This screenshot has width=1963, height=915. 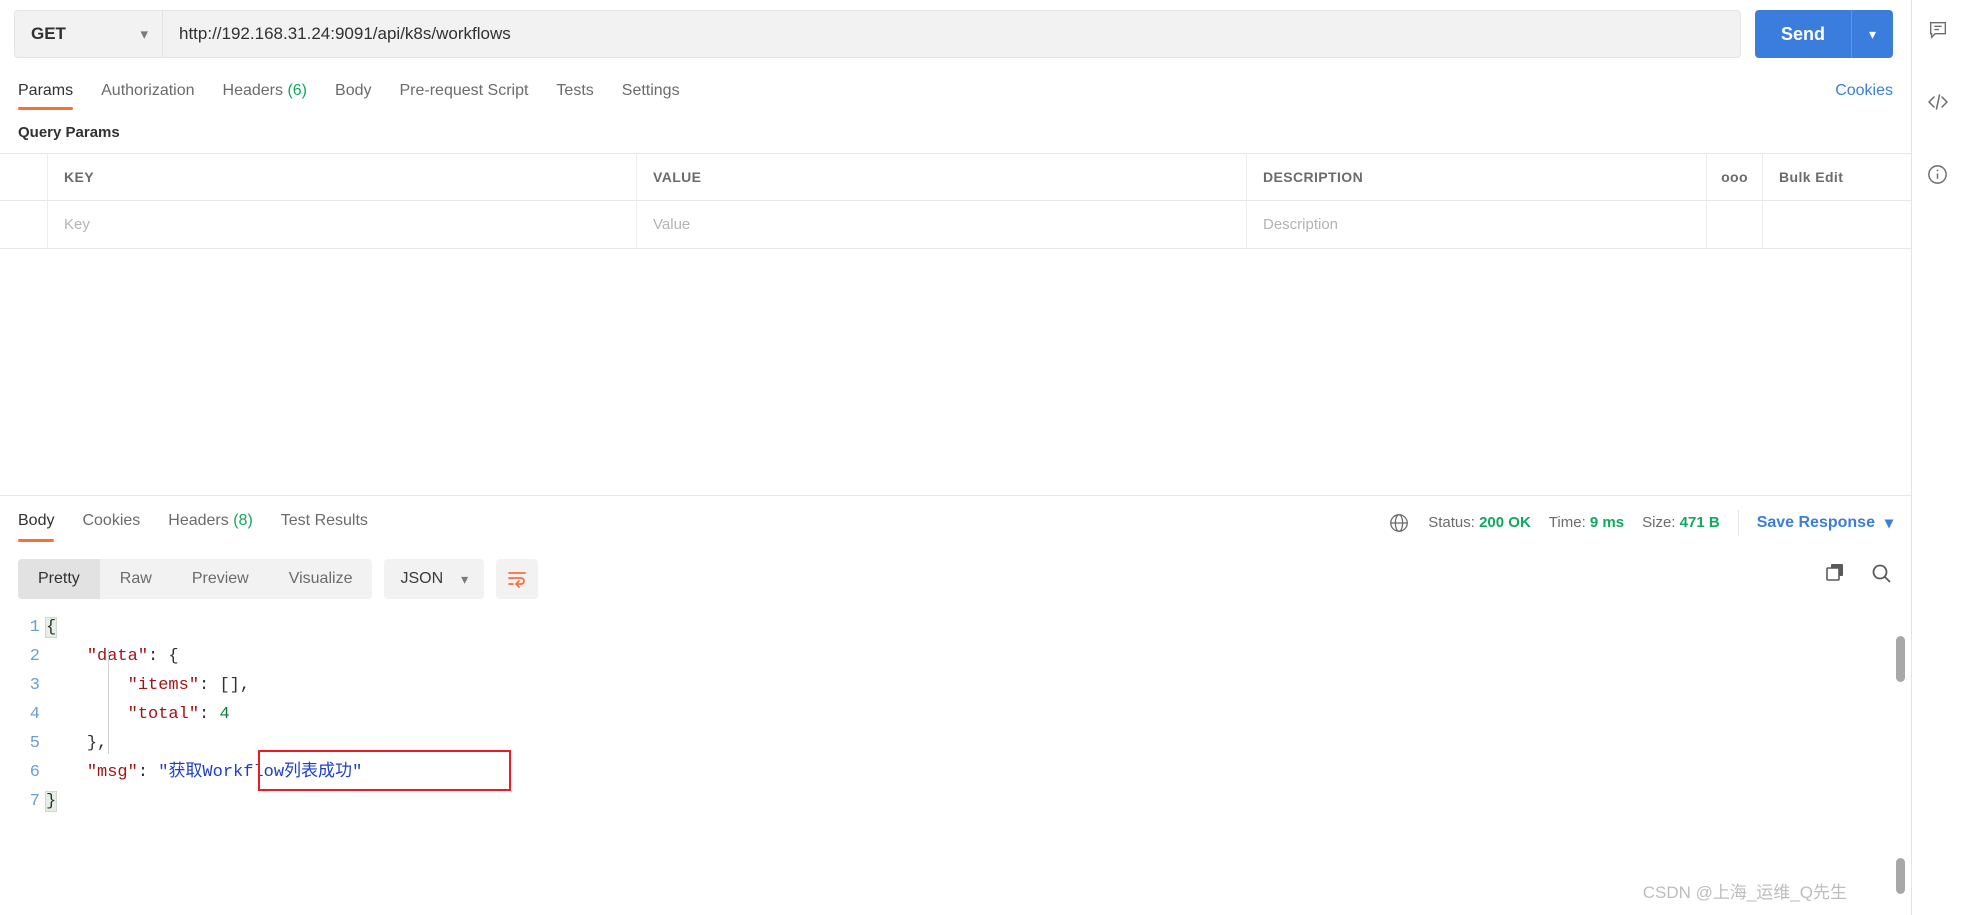 What do you see at coordinates (324, 520) in the screenshot?
I see `response-tab-test-results-label: Test Results` at bounding box center [324, 520].